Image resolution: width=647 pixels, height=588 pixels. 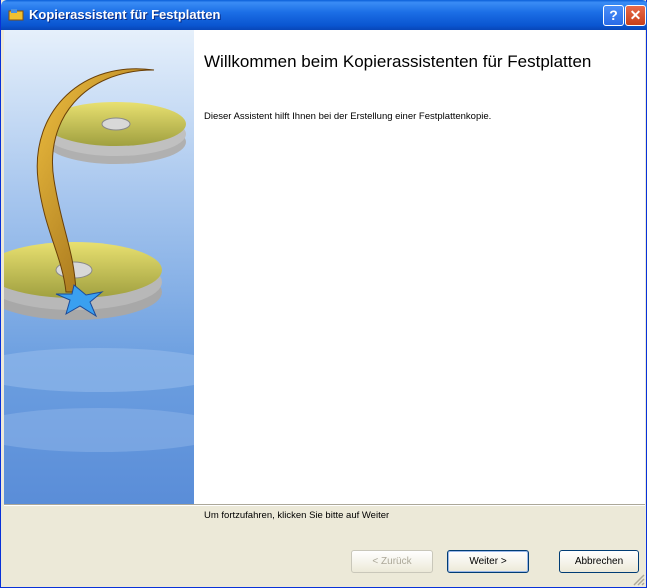 I want to click on back-button: < Zurück, so click(x=392, y=561).